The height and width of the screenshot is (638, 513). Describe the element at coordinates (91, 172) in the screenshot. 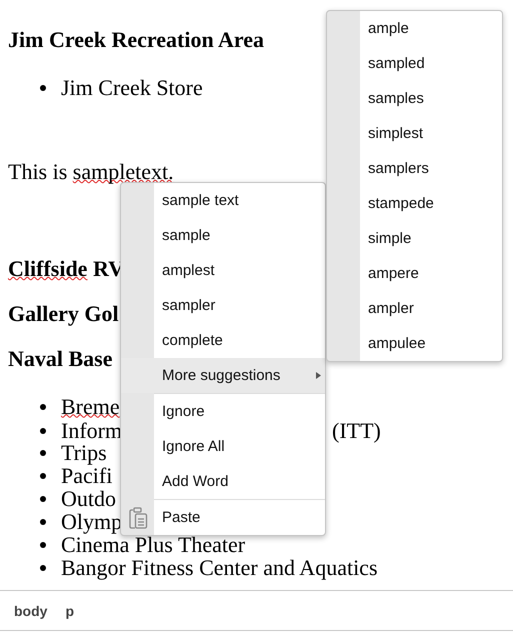

I see `body-text: This is sampletext.` at that location.